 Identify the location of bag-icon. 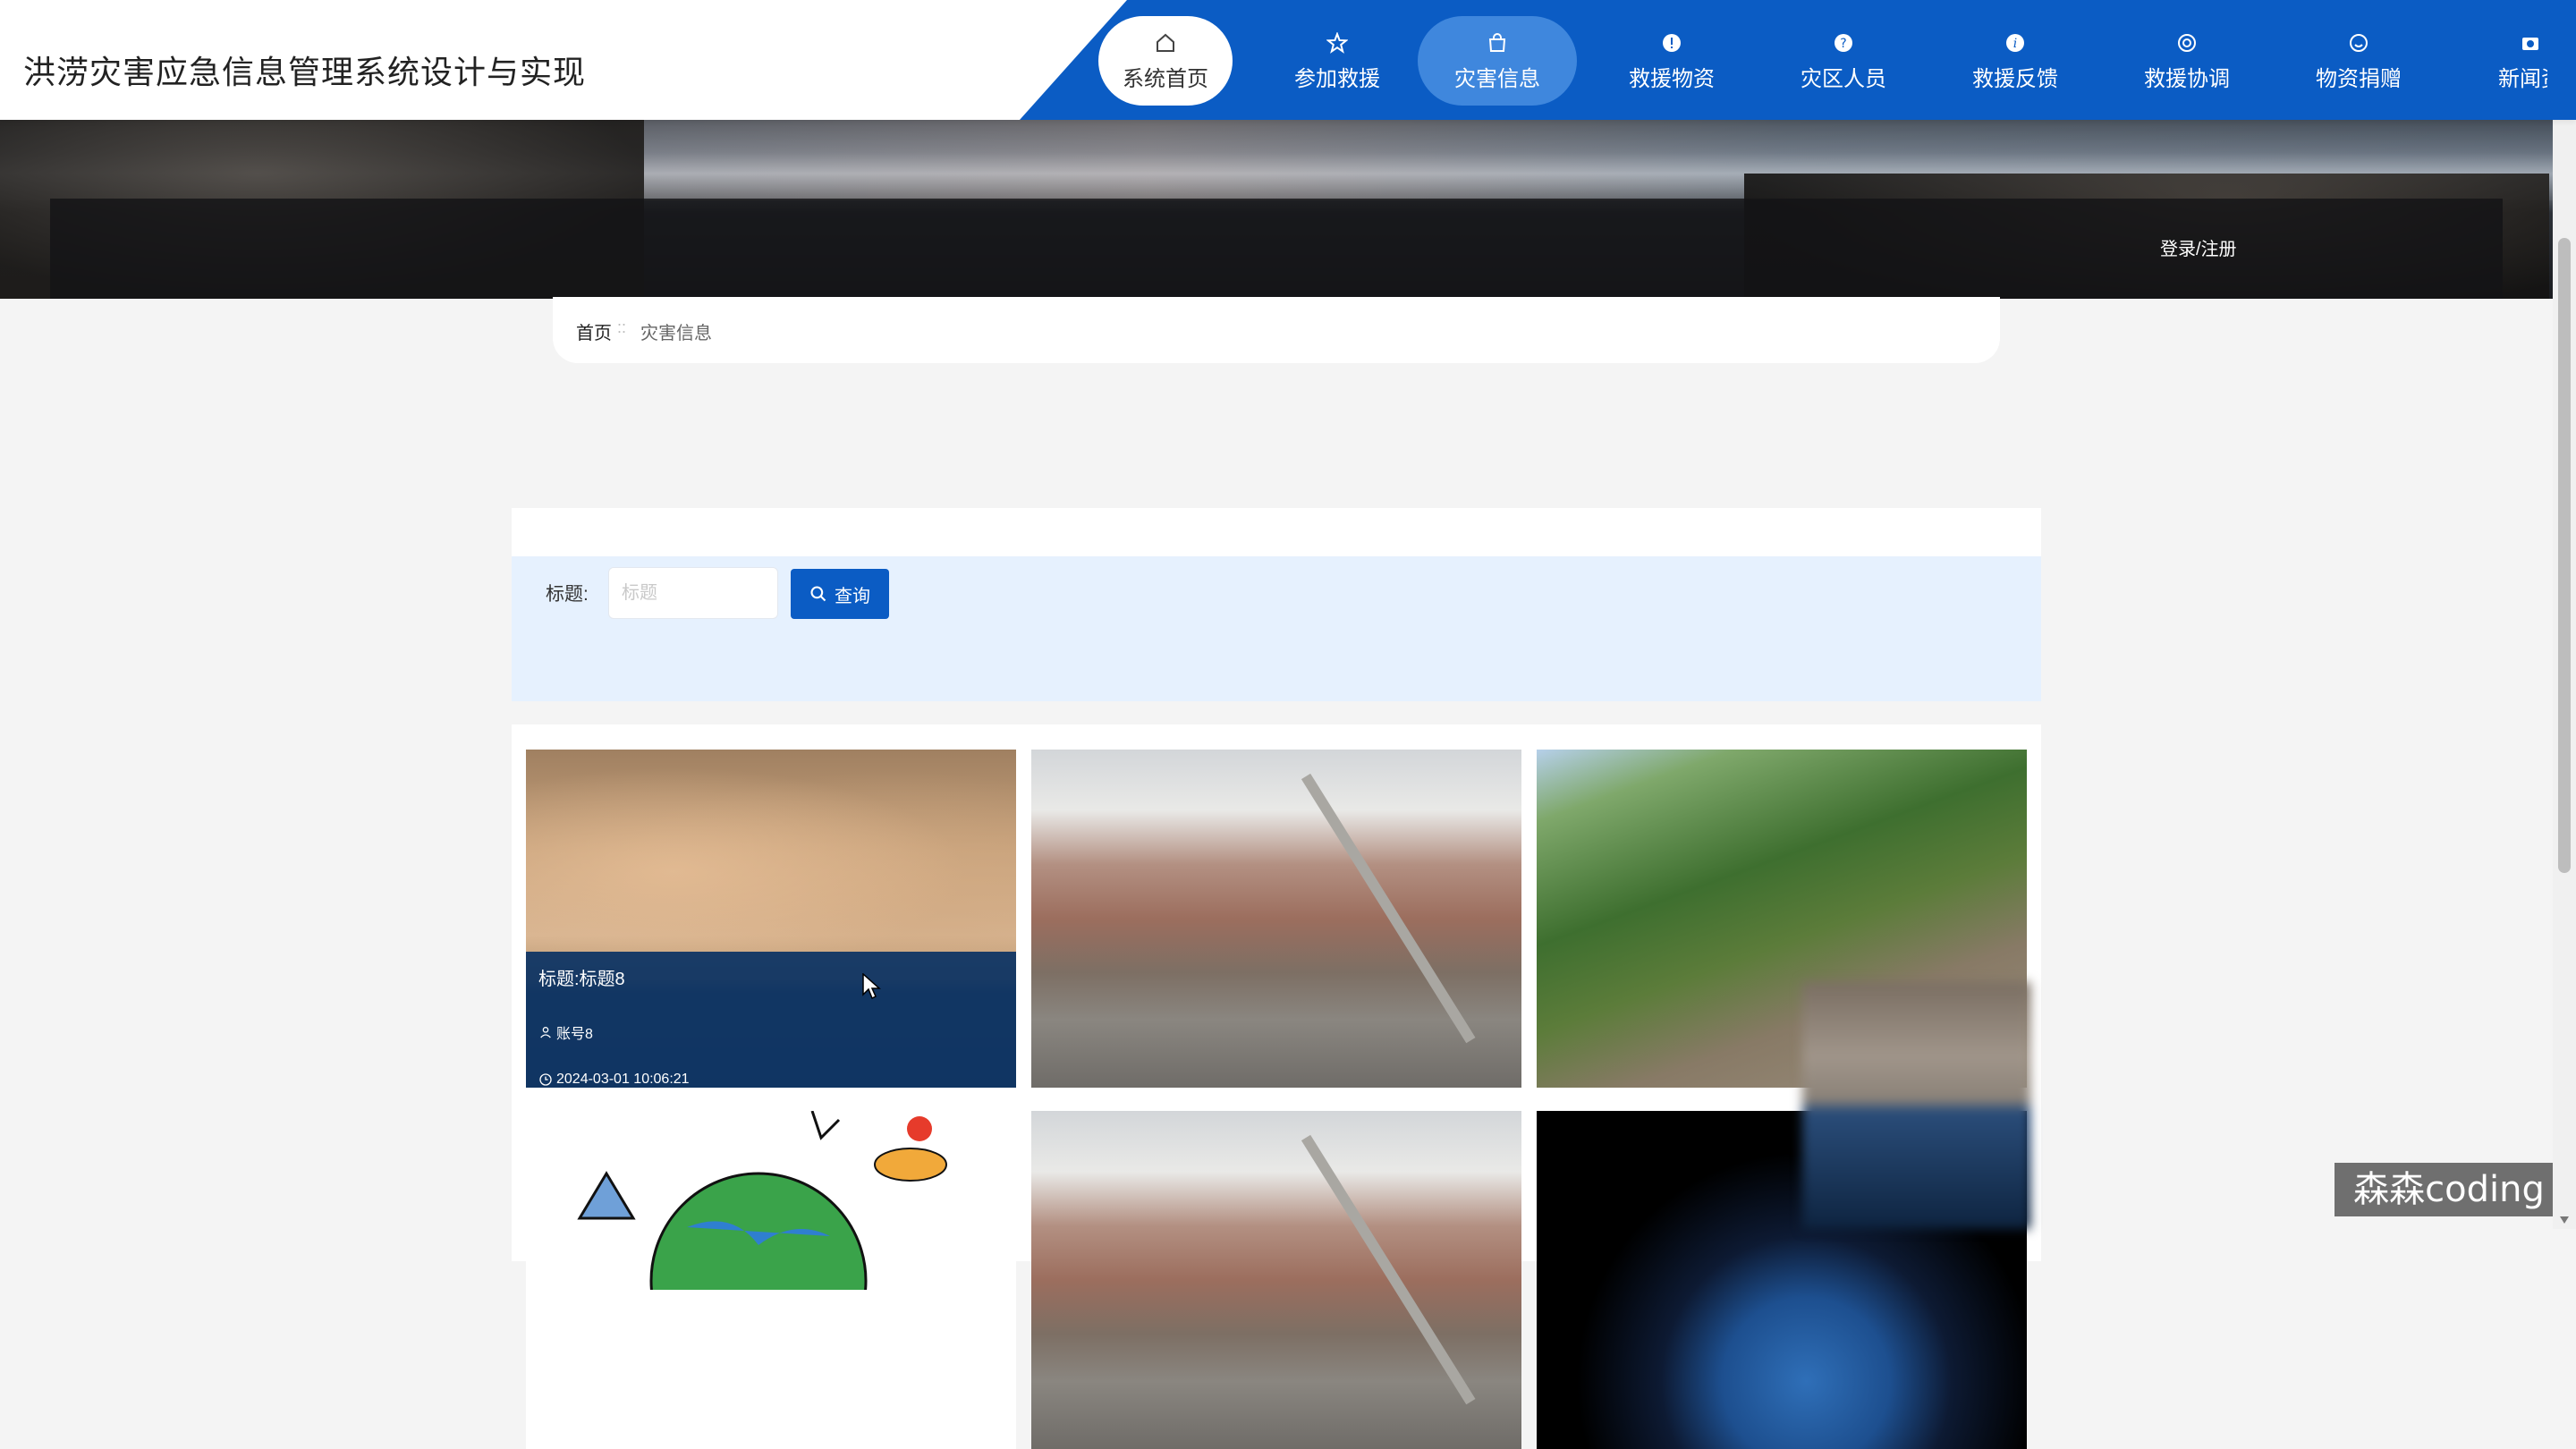
(1497, 42).